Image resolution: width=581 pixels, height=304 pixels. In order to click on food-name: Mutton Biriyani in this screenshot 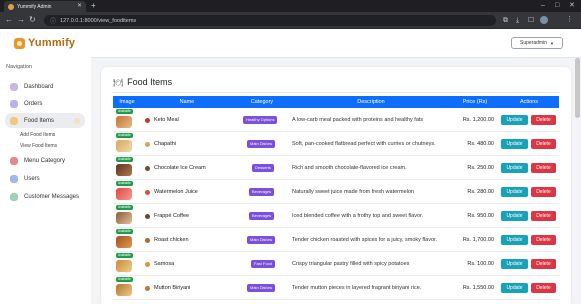, I will do `click(172, 288)`.